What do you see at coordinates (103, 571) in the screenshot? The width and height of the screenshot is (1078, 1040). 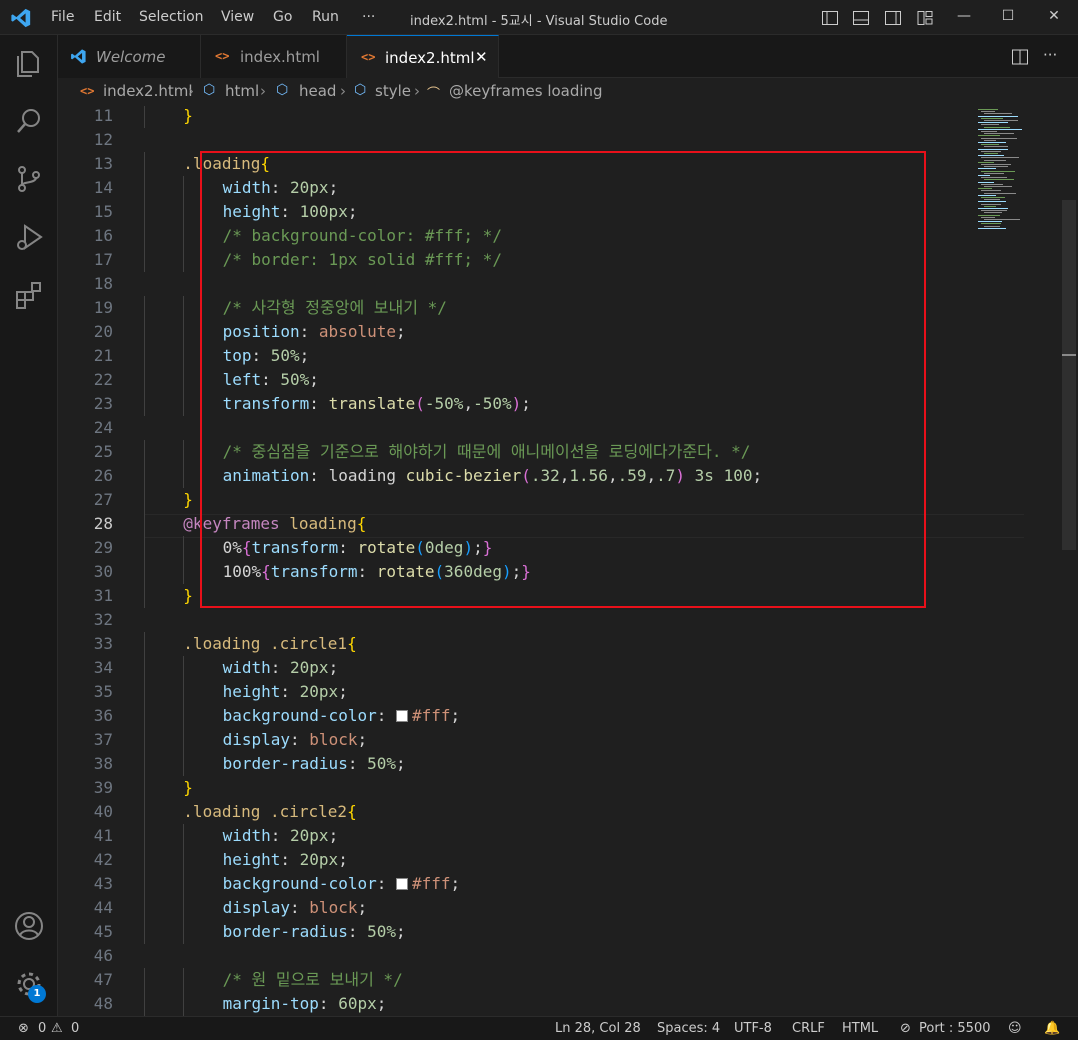 I see `line-number: 30` at bounding box center [103, 571].